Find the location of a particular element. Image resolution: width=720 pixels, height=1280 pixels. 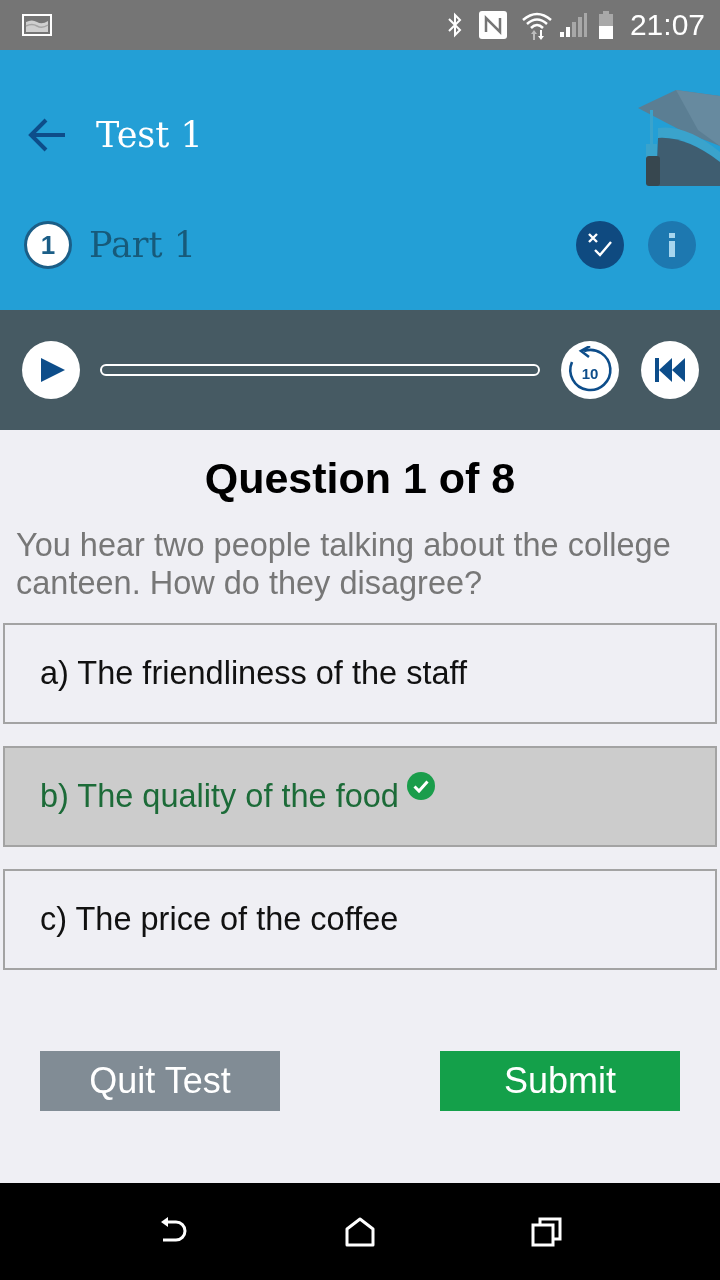

test-title: Test 1 is located at coordinates (149, 135).